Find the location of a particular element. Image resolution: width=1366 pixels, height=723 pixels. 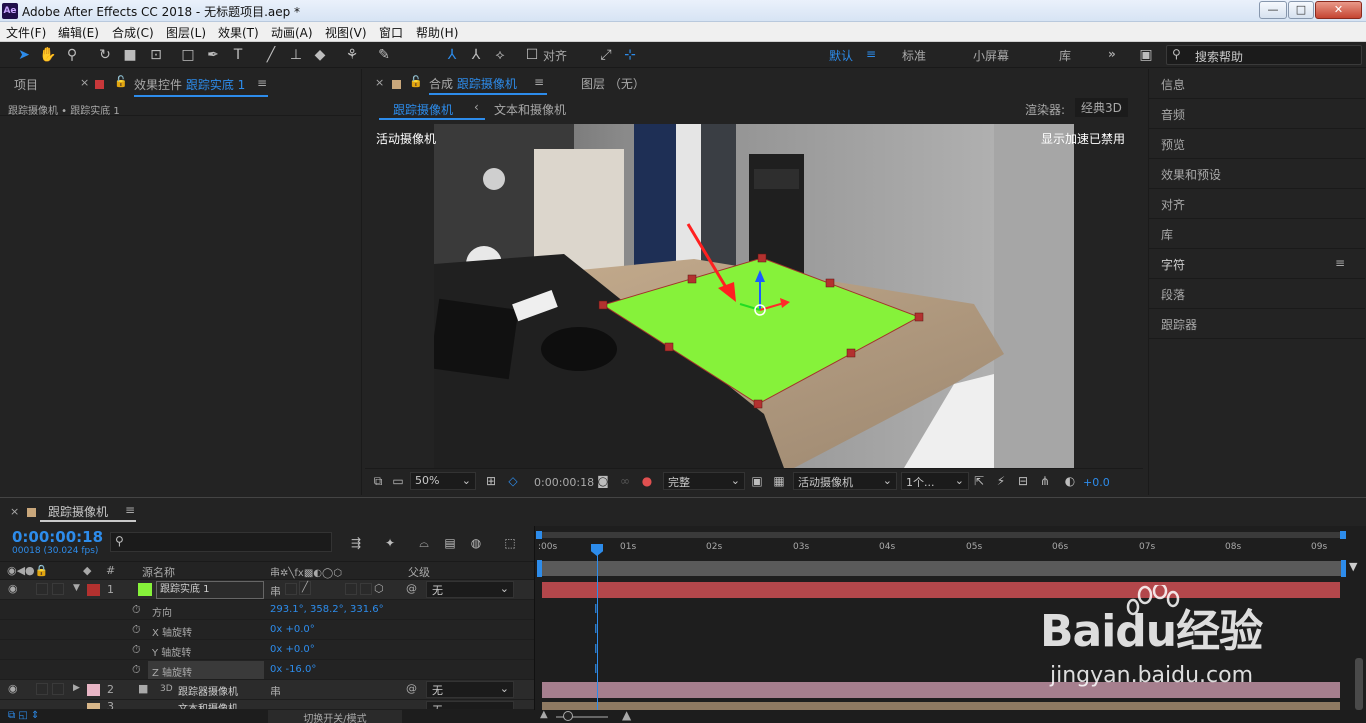

zoom-slider-handle is located at coordinates (568, 716).